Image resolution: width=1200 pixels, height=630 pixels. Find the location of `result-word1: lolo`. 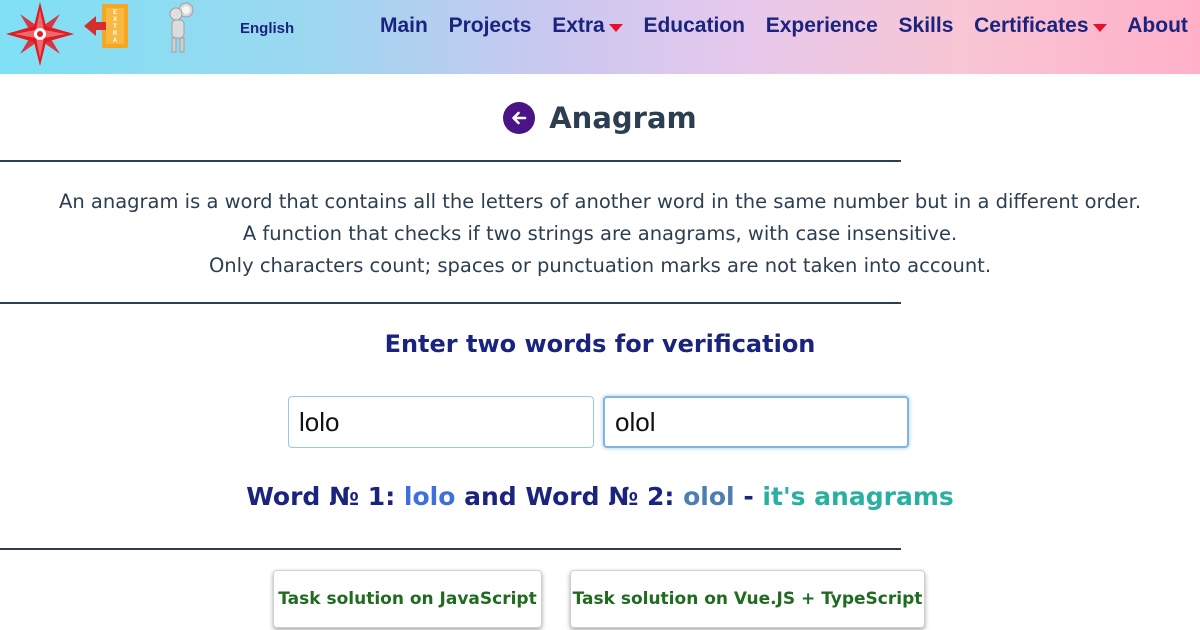

result-word1: lolo is located at coordinates (429, 496).